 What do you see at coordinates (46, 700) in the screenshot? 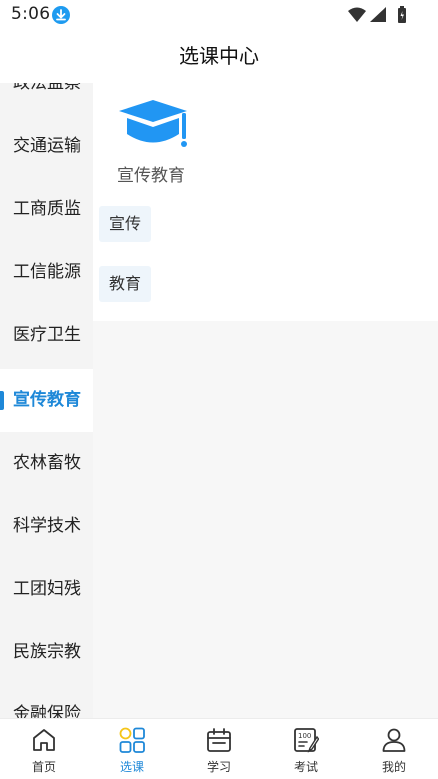
I see `sidebar-item-finance-insurance: 金融保险` at bounding box center [46, 700].